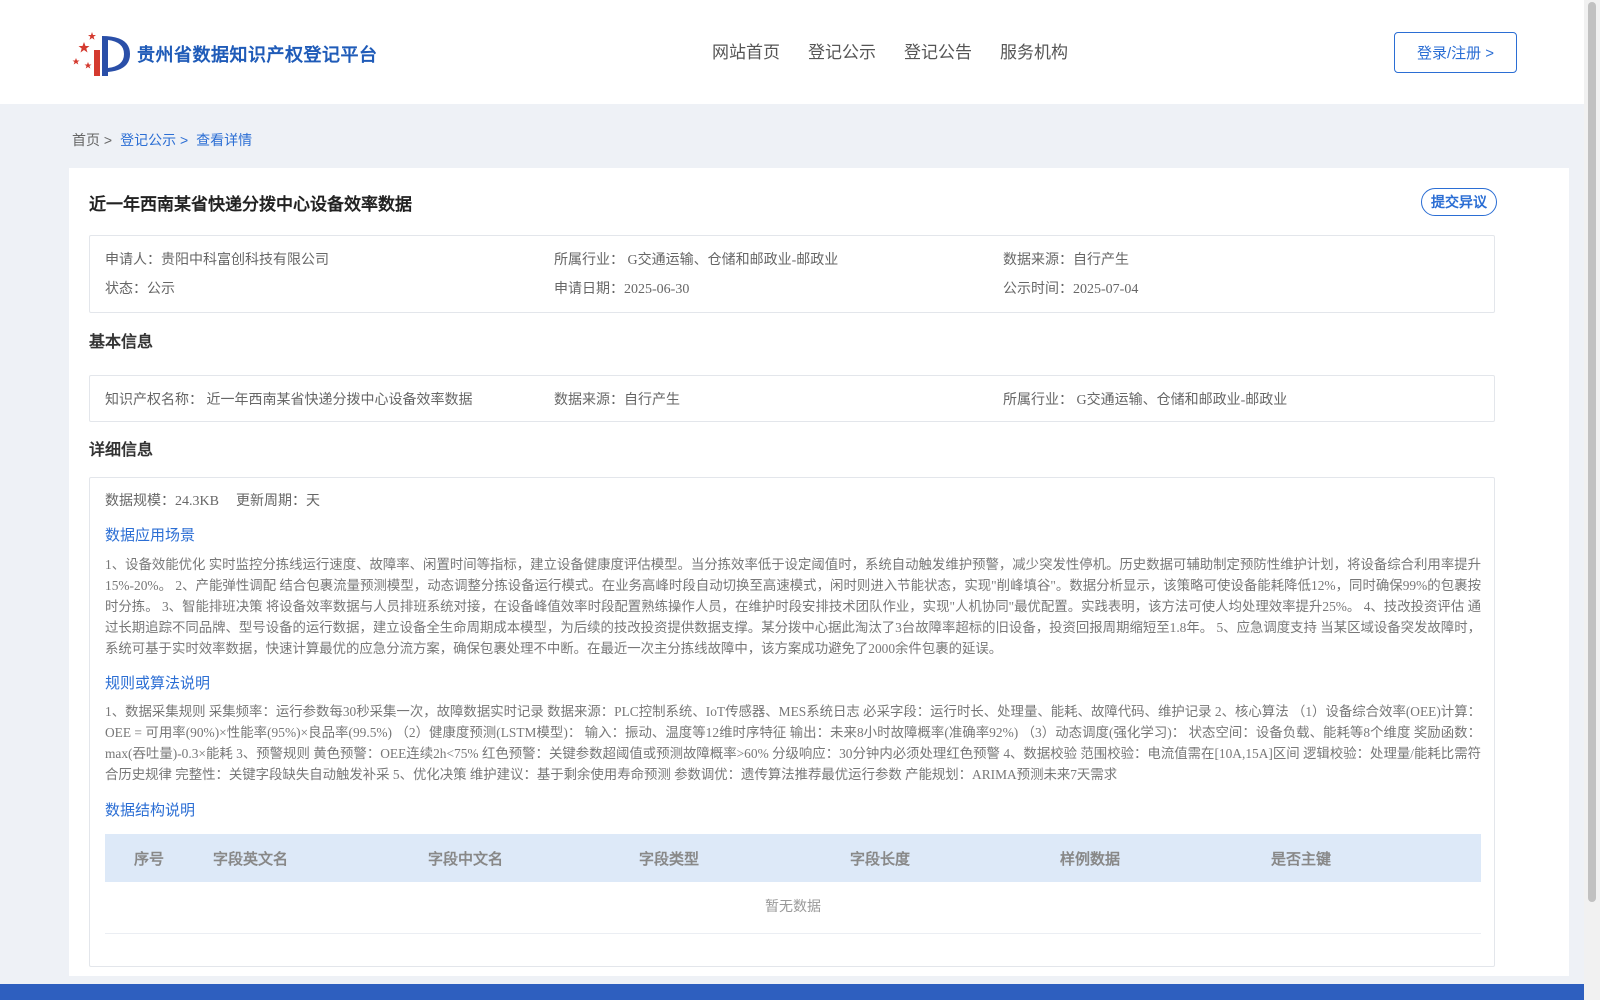 The width and height of the screenshot is (1600, 1000). Describe the element at coordinates (880, 860) in the screenshot. I see `col-field-length: 字段长度` at that location.